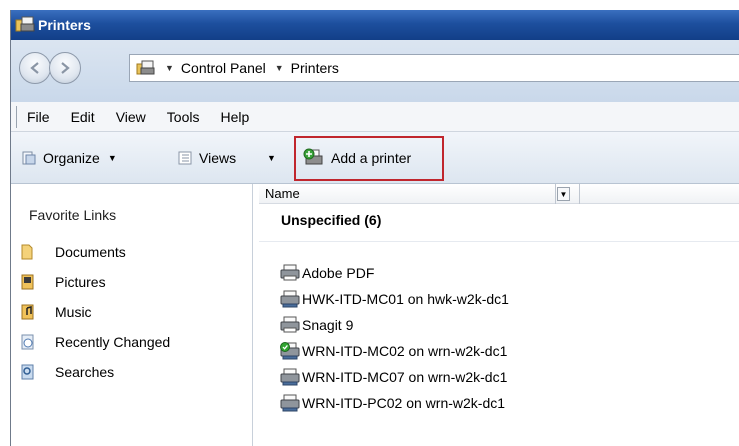 Image resolution: width=739 pixels, height=446 pixels. Describe the element at coordinates (90, 252) in the screenshot. I see `sidebar-item-label: Documents` at that location.